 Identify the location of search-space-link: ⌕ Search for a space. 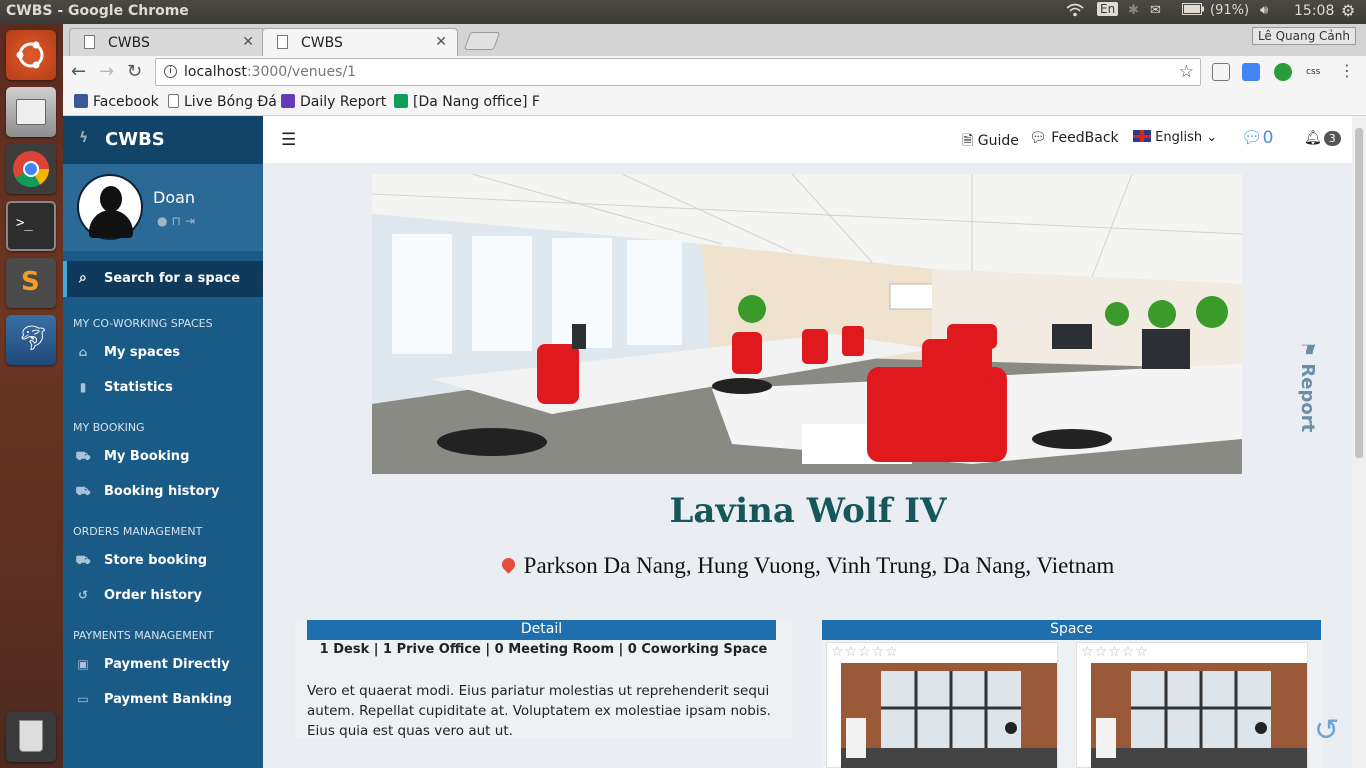
(163, 279).